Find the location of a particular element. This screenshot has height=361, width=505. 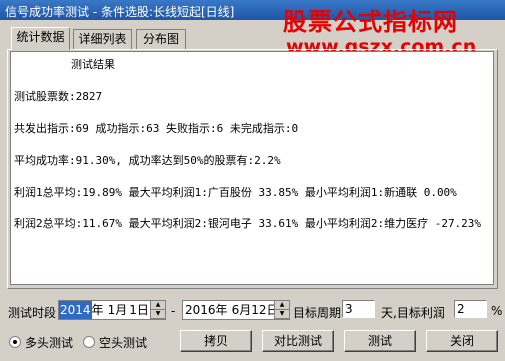

short-test-radio is located at coordinates (89, 342).